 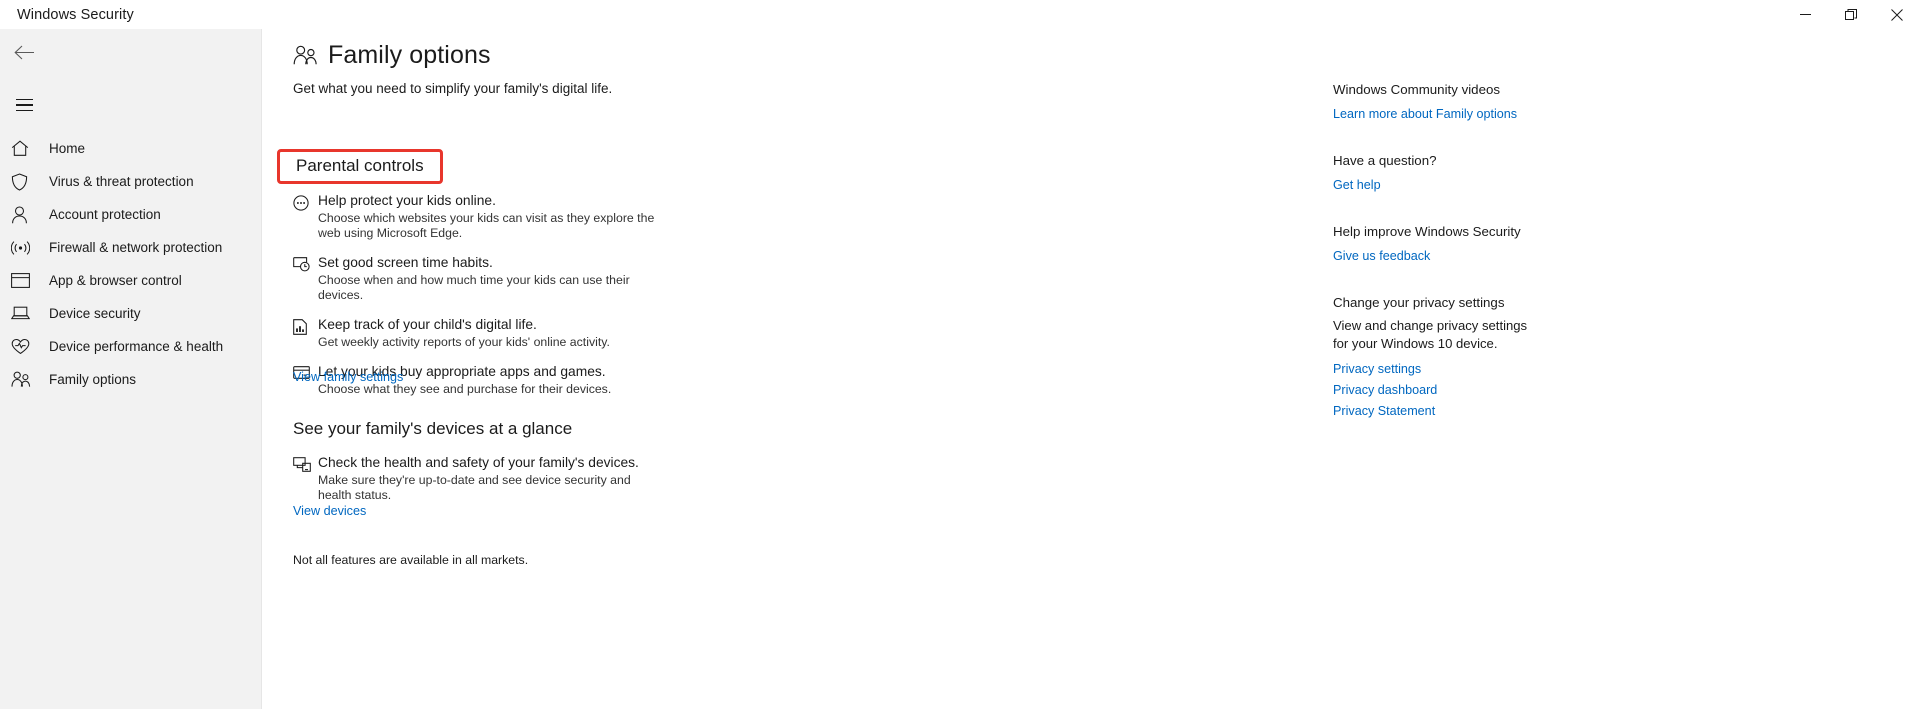 I want to click on sidebar-item-app-browser-control: App & browser control, so click(x=131, y=280).